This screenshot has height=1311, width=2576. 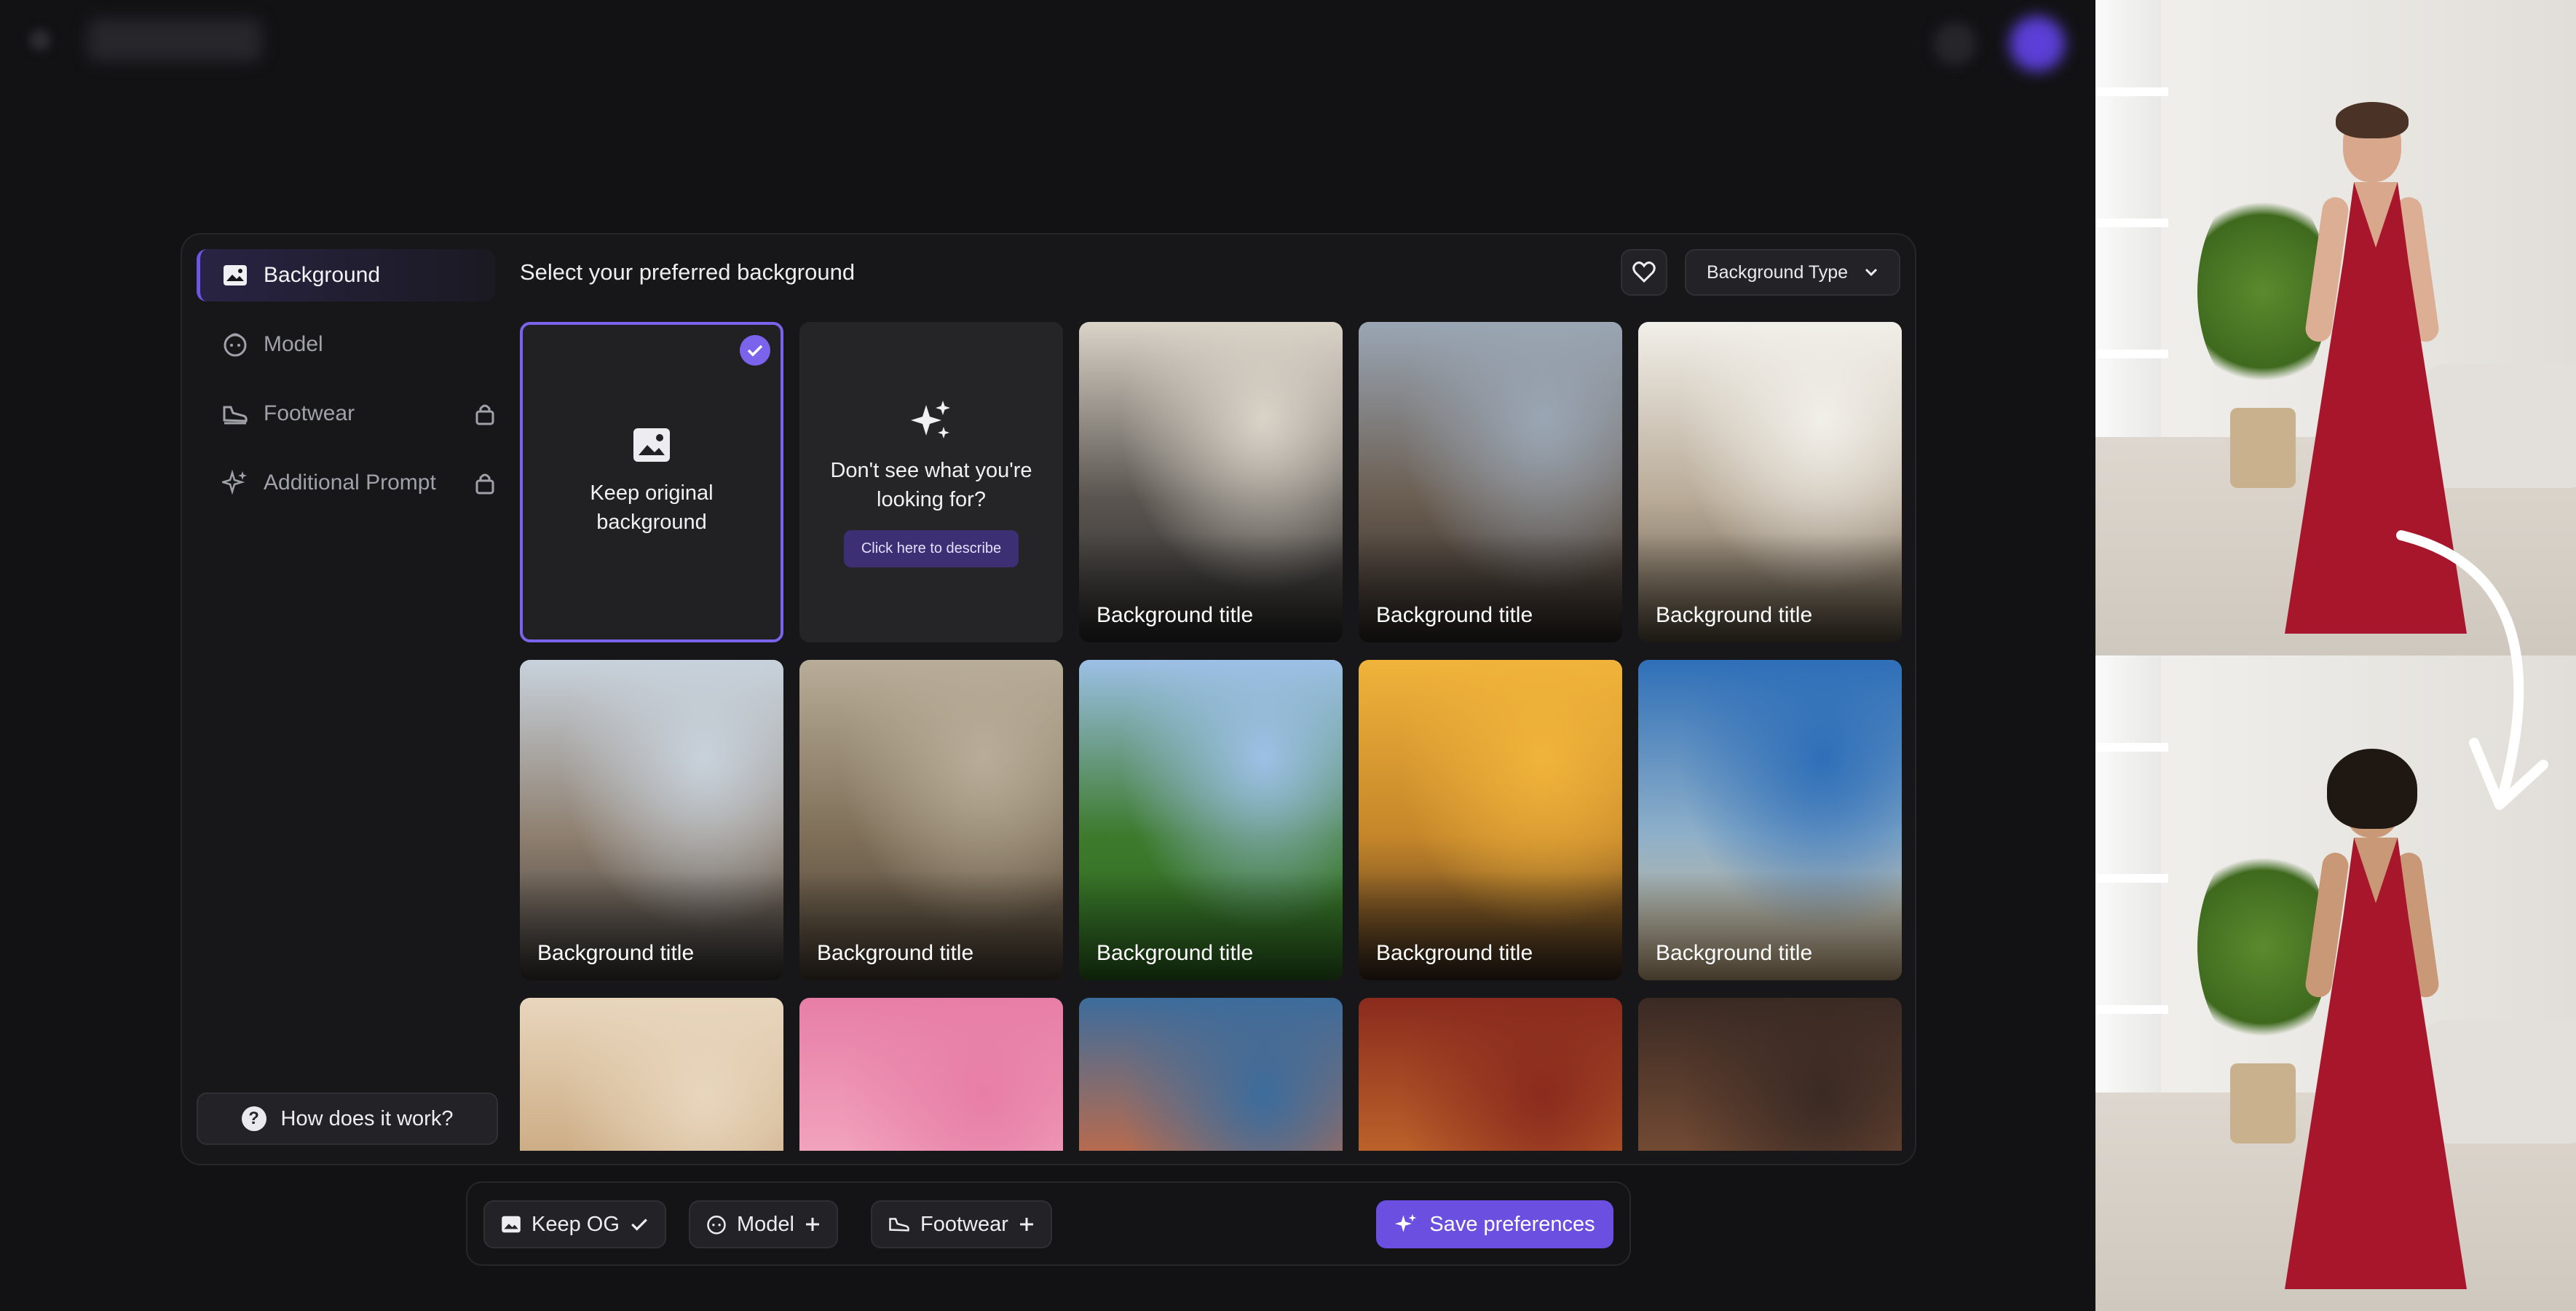 I want to click on background-card-alley, so click(x=1211, y=1075).